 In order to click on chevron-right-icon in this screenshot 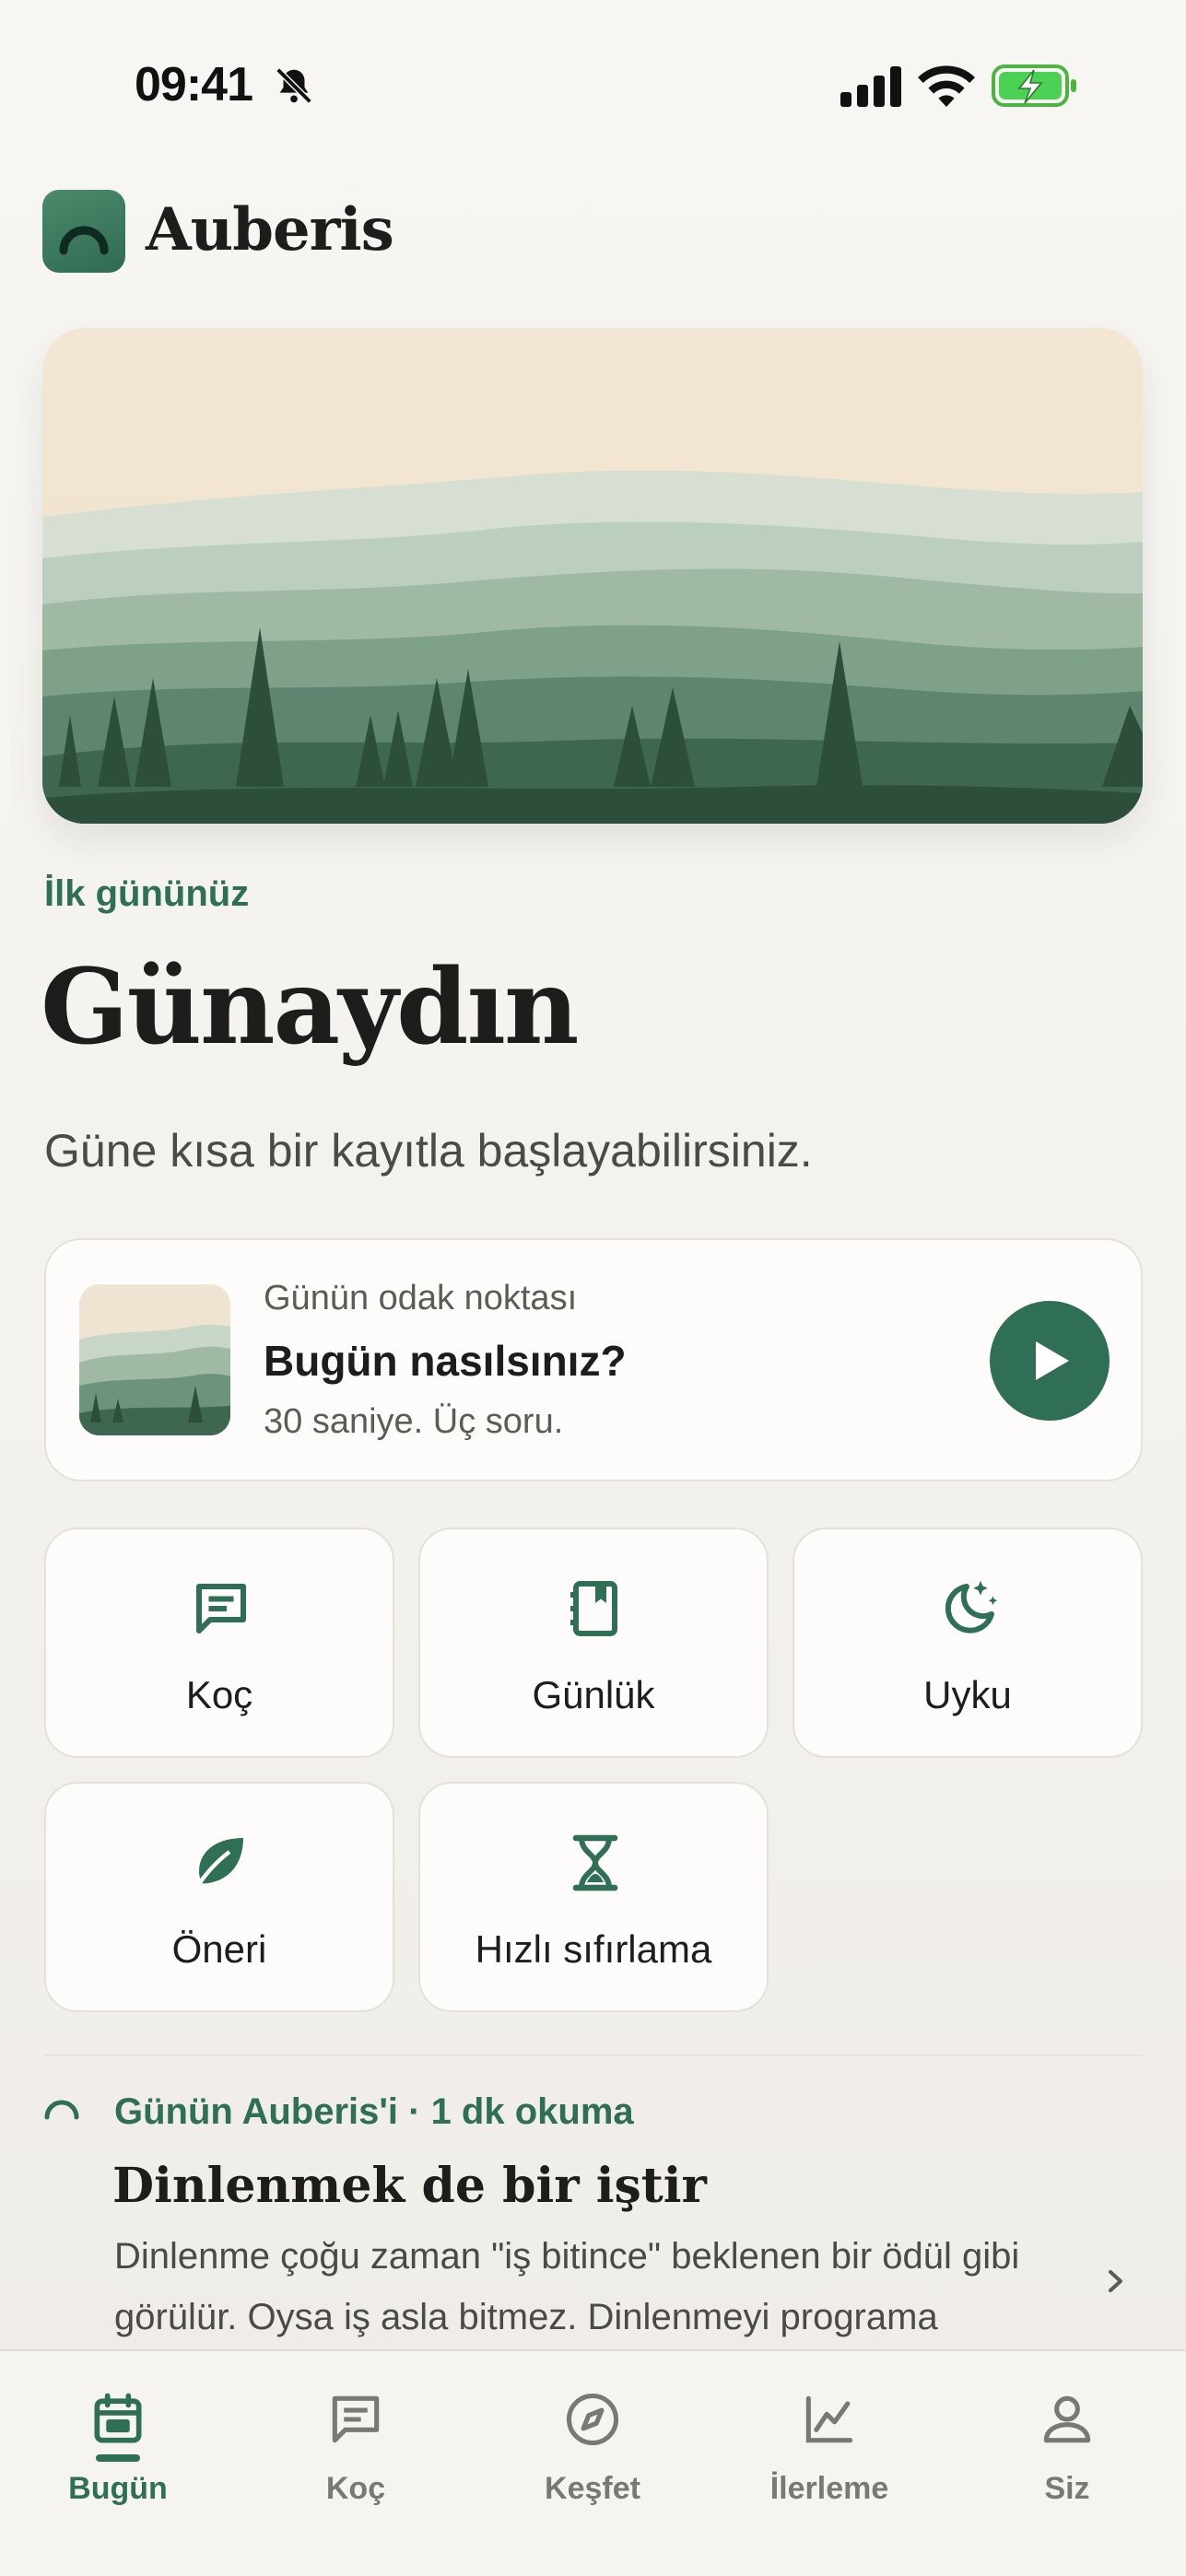, I will do `click(1116, 2281)`.